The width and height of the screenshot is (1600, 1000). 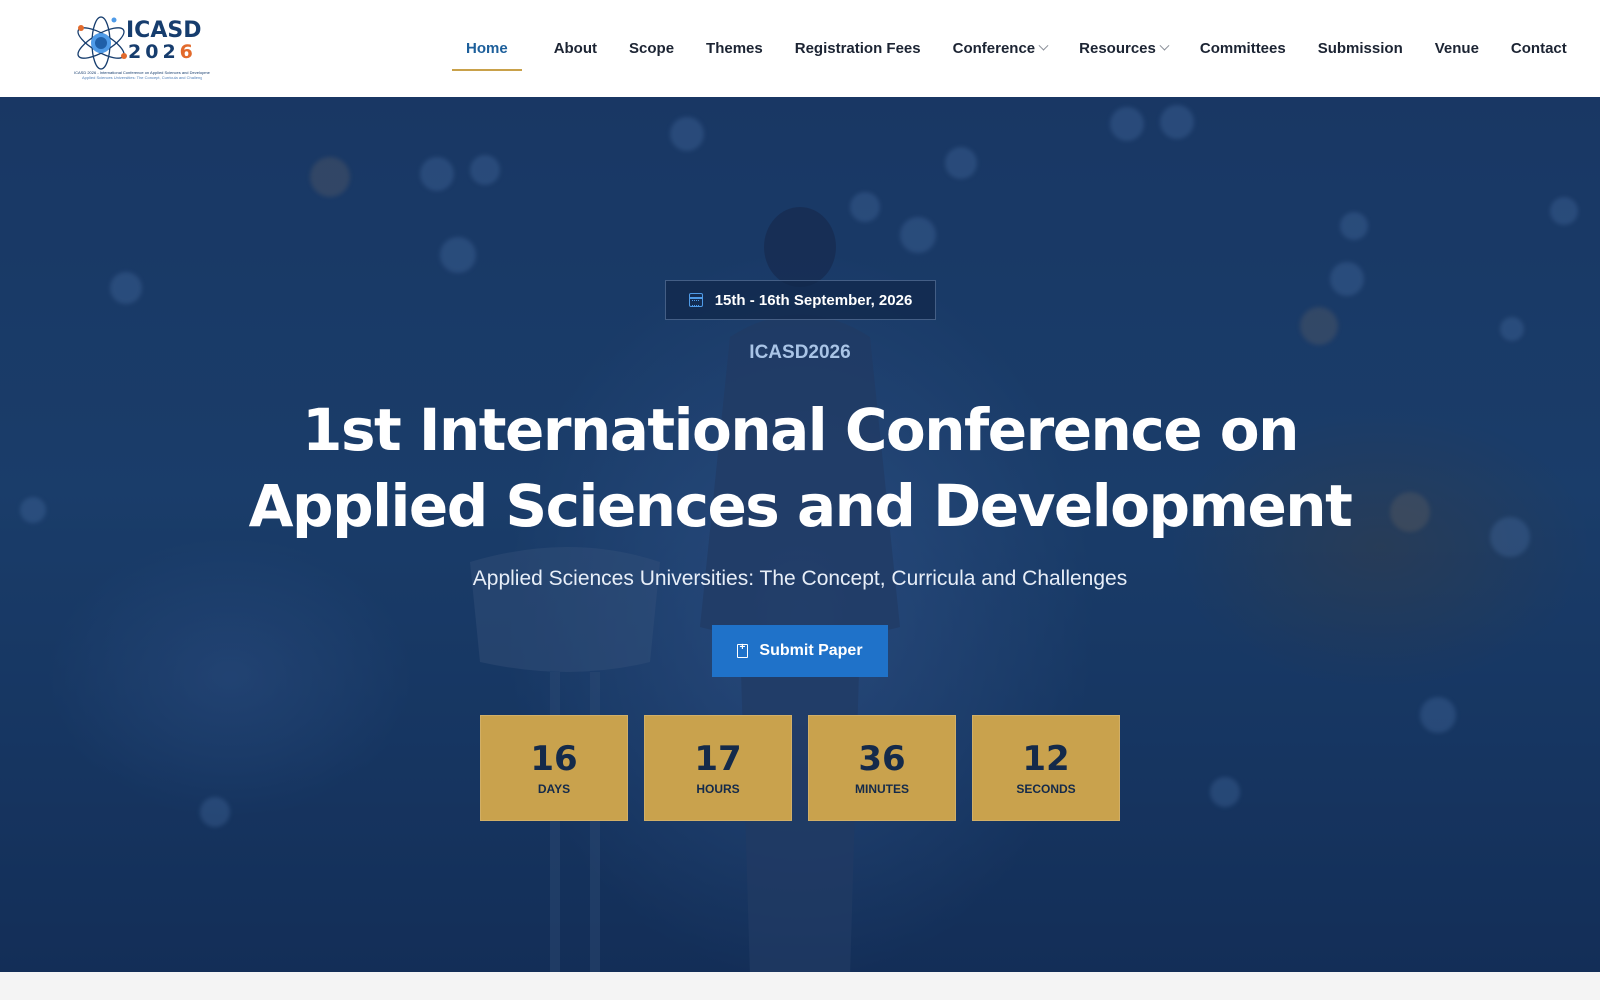 I want to click on event-date: 15th - 16th September, 2026, so click(x=813, y=300).